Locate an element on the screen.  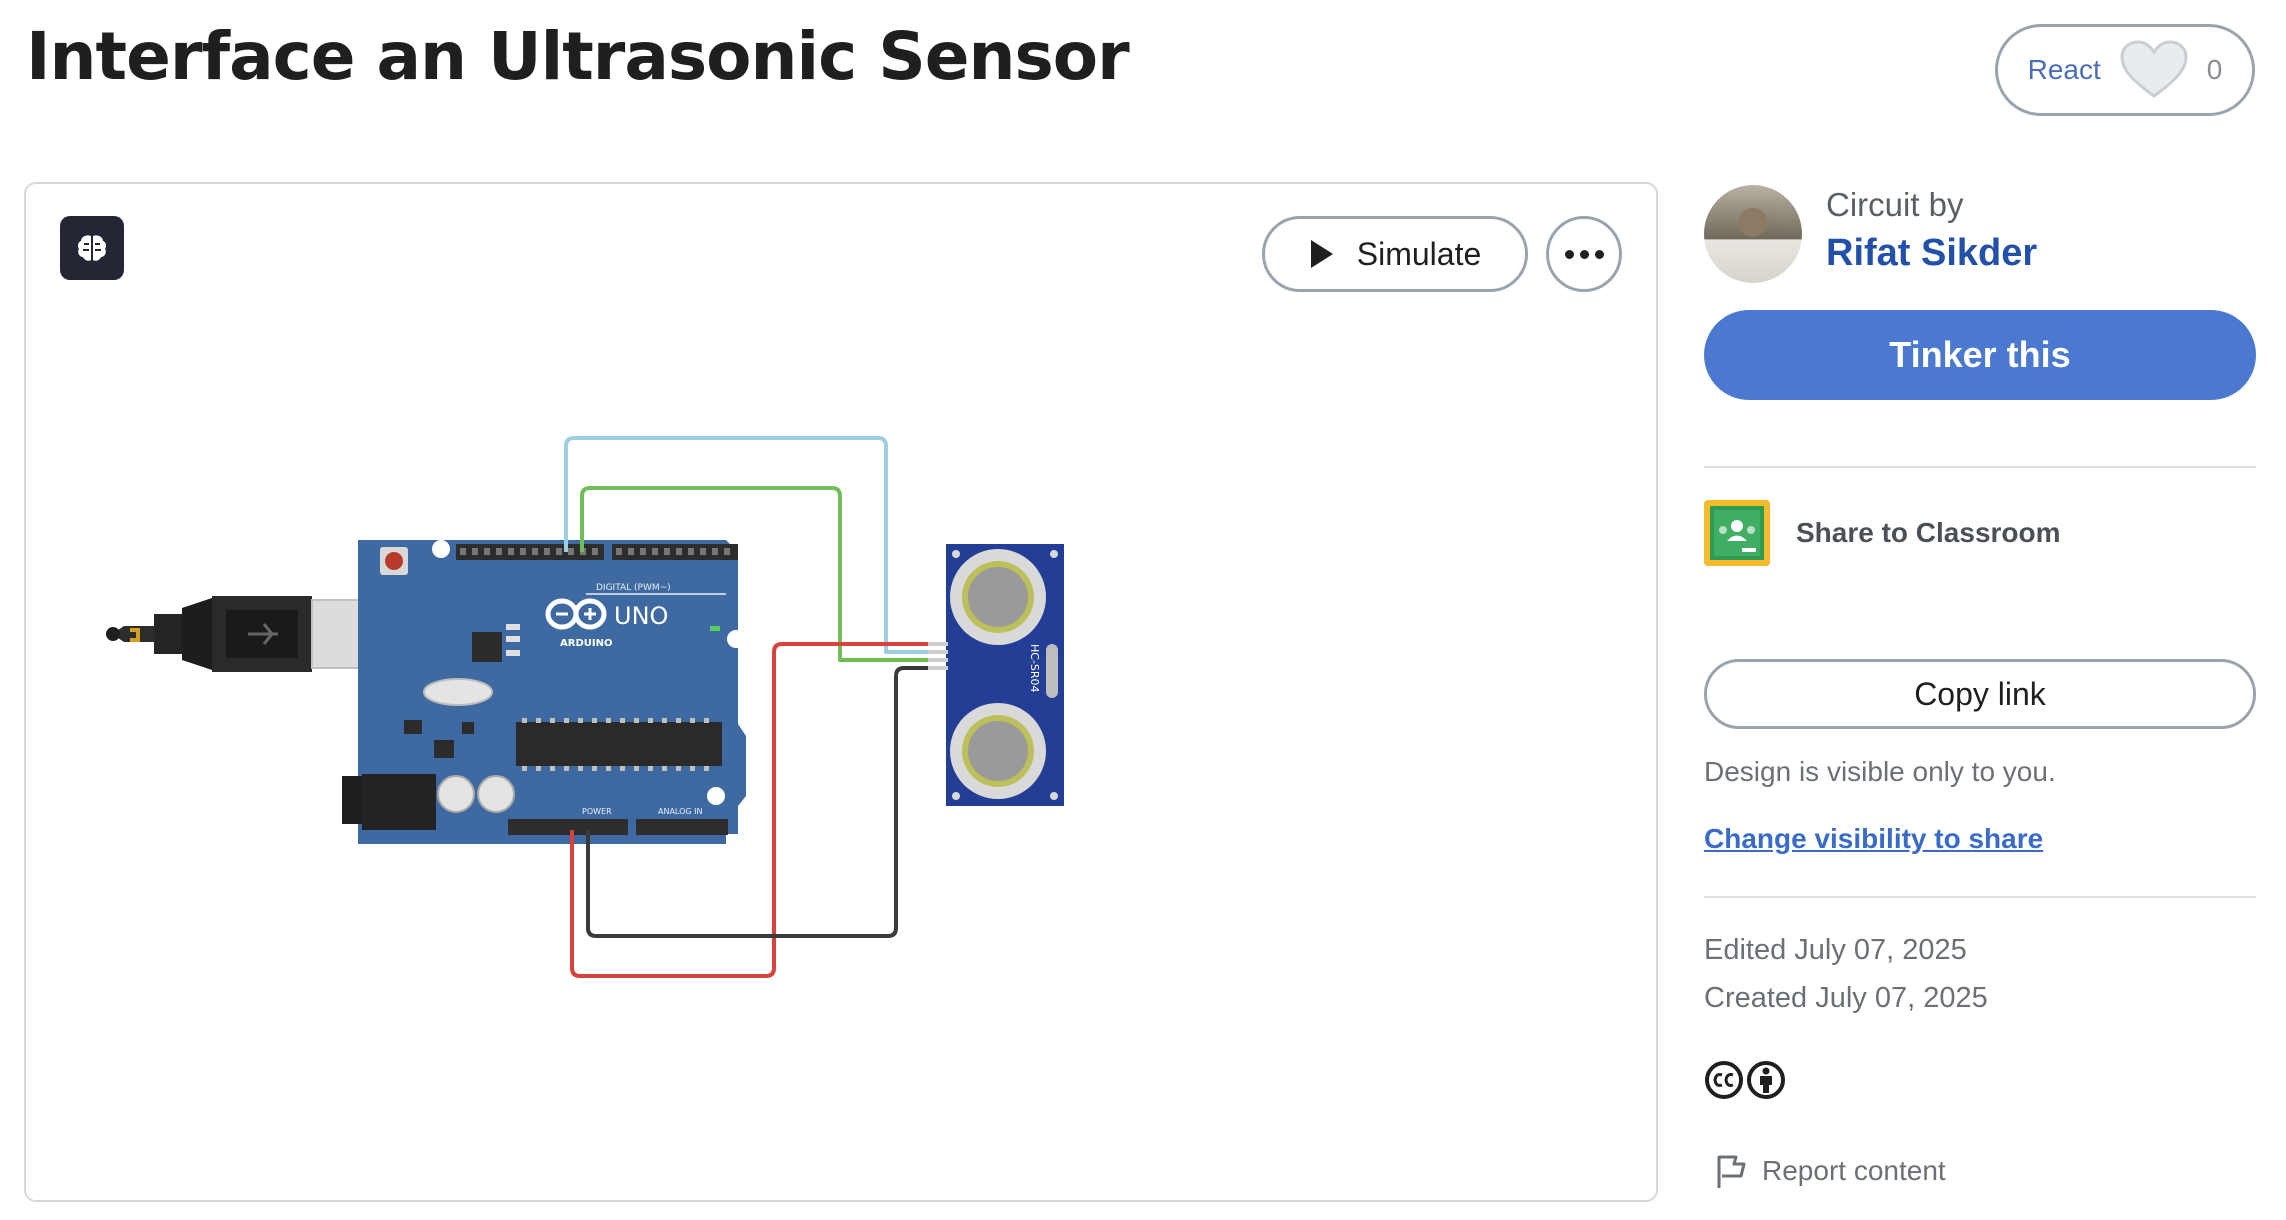
report-content-button: Report content is located at coordinates (1830, 1171).